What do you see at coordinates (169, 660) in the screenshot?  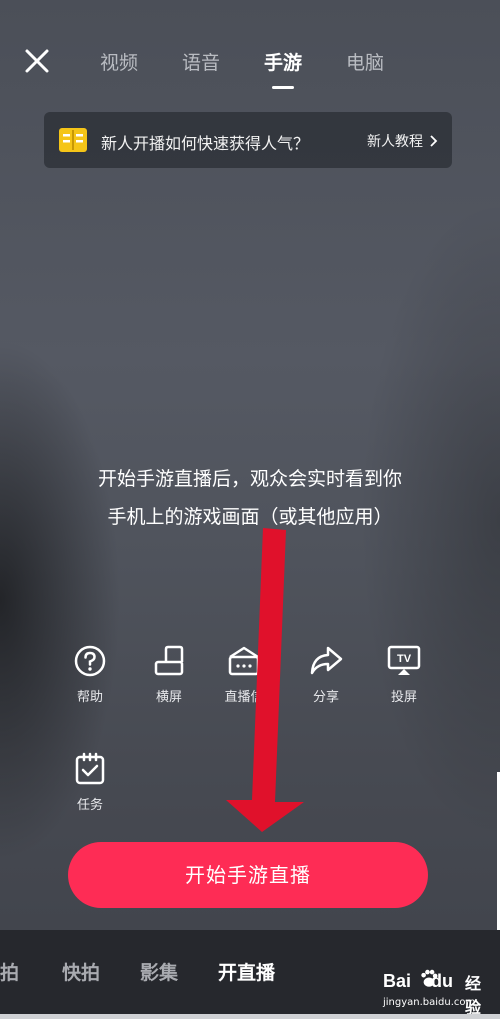 I see `landscape-icon` at bounding box center [169, 660].